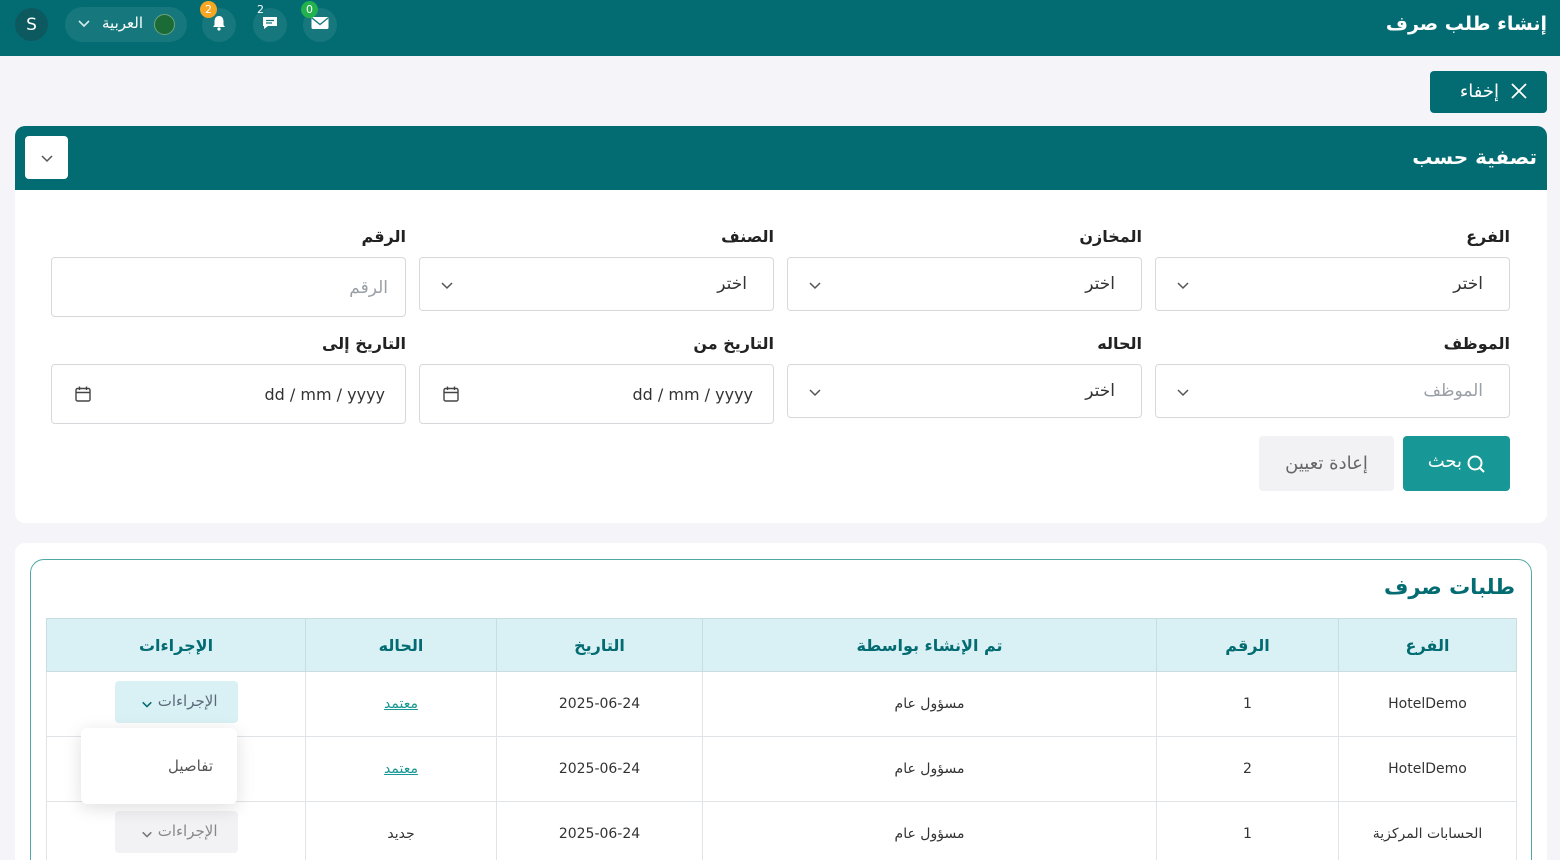 The height and width of the screenshot is (860, 1560). I want to click on filter-title: تصفية حسب, so click(1474, 157).